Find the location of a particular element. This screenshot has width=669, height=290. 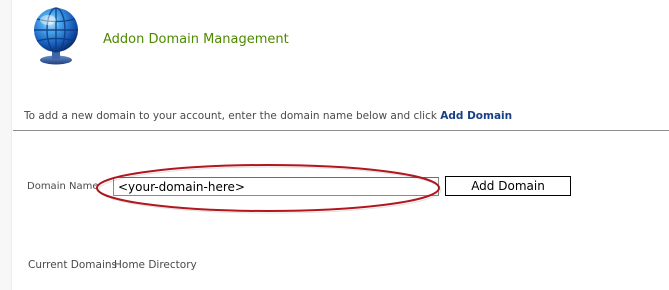

current-domains-header: Current Domains is located at coordinates (72, 265).